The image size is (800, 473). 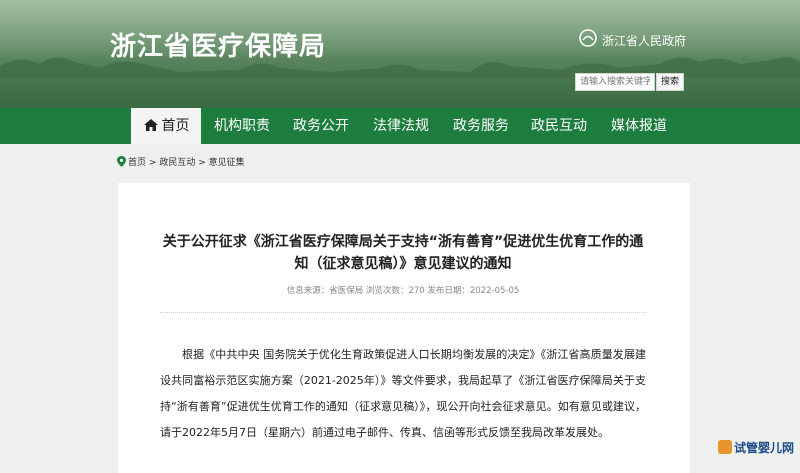 I want to click on watermark-icon, so click(x=724, y=447).